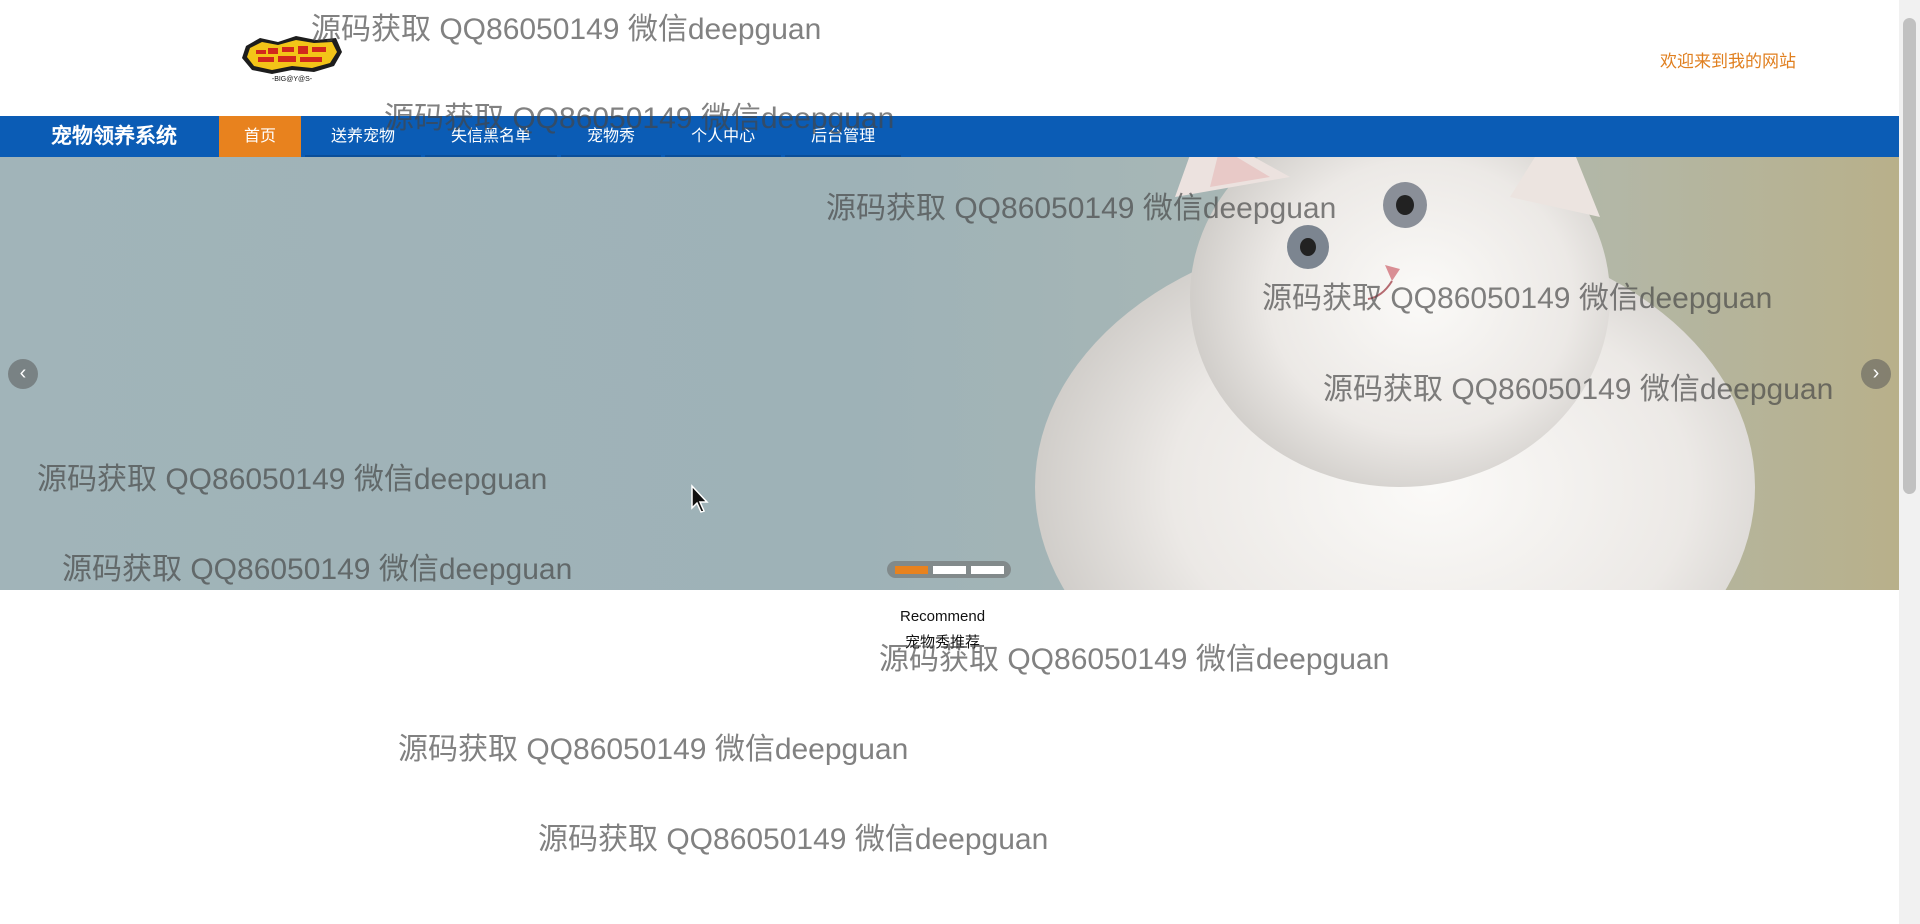 The width and height of the screenshot is (1920, 924). I want to click on nav-item-pet-show: 宠物秀, so click(611, 136).